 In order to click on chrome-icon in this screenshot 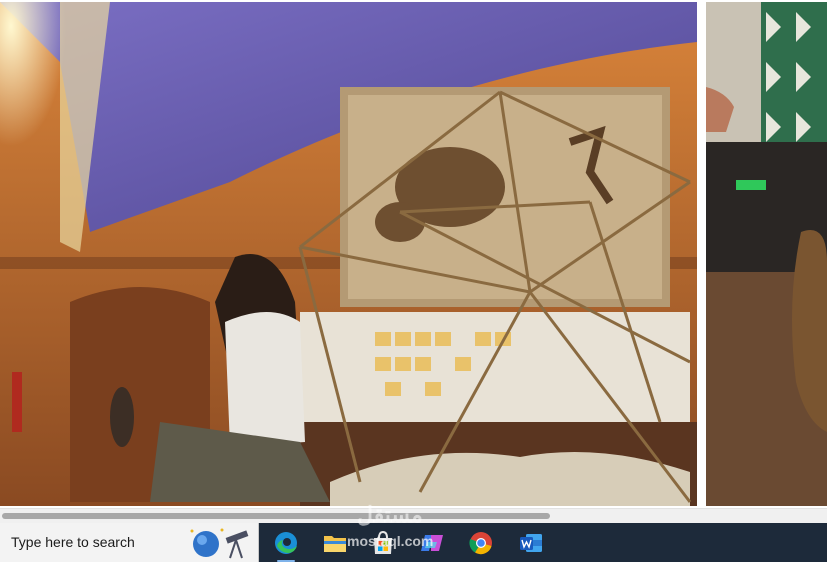, I will do `click(481, 543)`.